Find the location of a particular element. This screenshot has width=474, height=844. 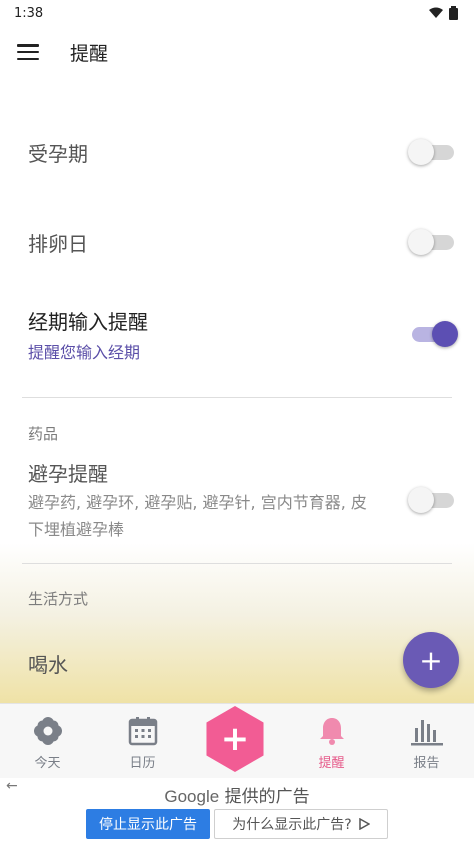

nav-reports: 报告 is located at coordinates (426, 741).